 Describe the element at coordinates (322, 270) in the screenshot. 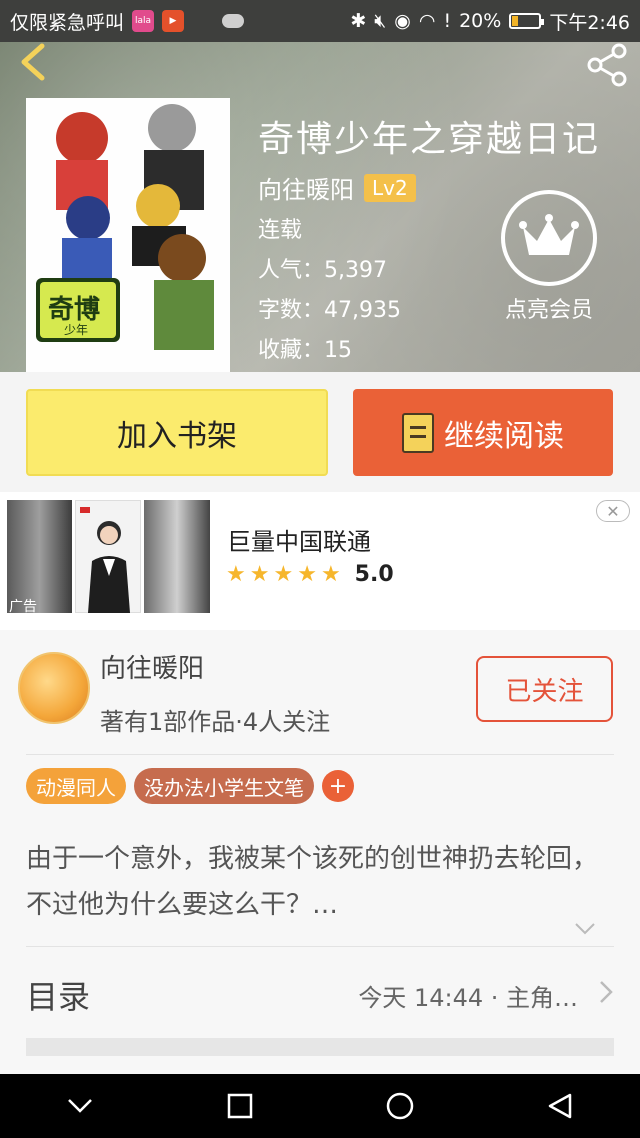

I see `popularity: 人气：5,397` at that location.